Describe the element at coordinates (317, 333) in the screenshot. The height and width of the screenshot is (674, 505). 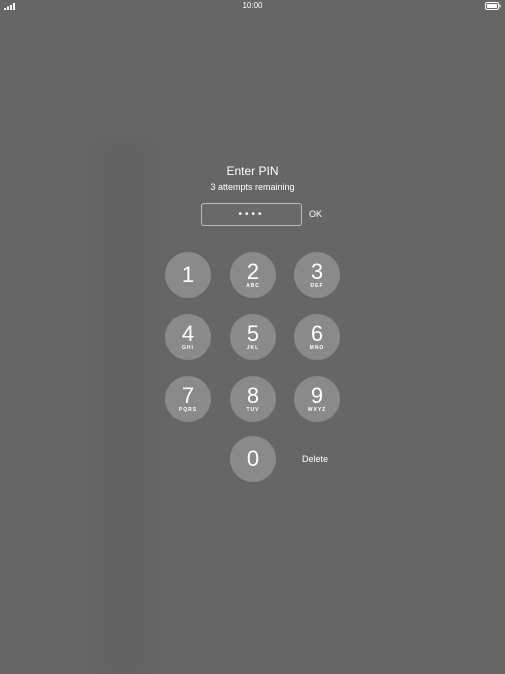
I see `key-digit: 6` at that location.